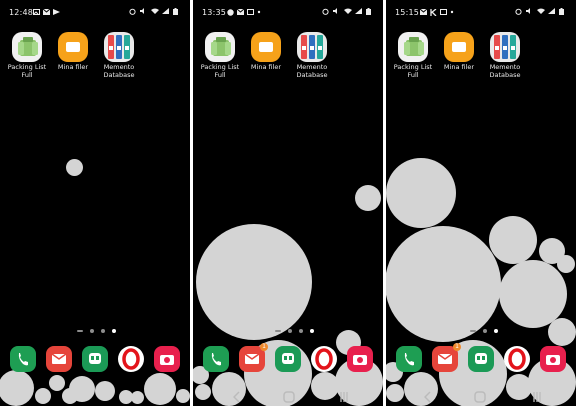 This screenshot has width=576, height=406. What do you see at coordinates (230, 12) in the screenshot?
I see `sync-icon` at bounding box center [230, 12].